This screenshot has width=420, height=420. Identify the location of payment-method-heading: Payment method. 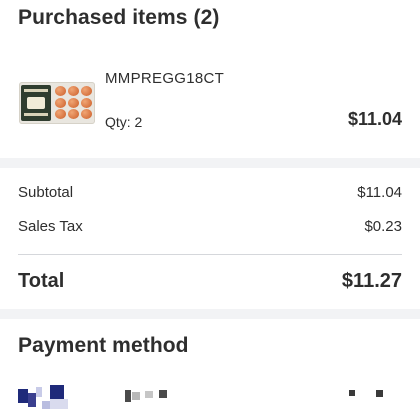
(103, 345).